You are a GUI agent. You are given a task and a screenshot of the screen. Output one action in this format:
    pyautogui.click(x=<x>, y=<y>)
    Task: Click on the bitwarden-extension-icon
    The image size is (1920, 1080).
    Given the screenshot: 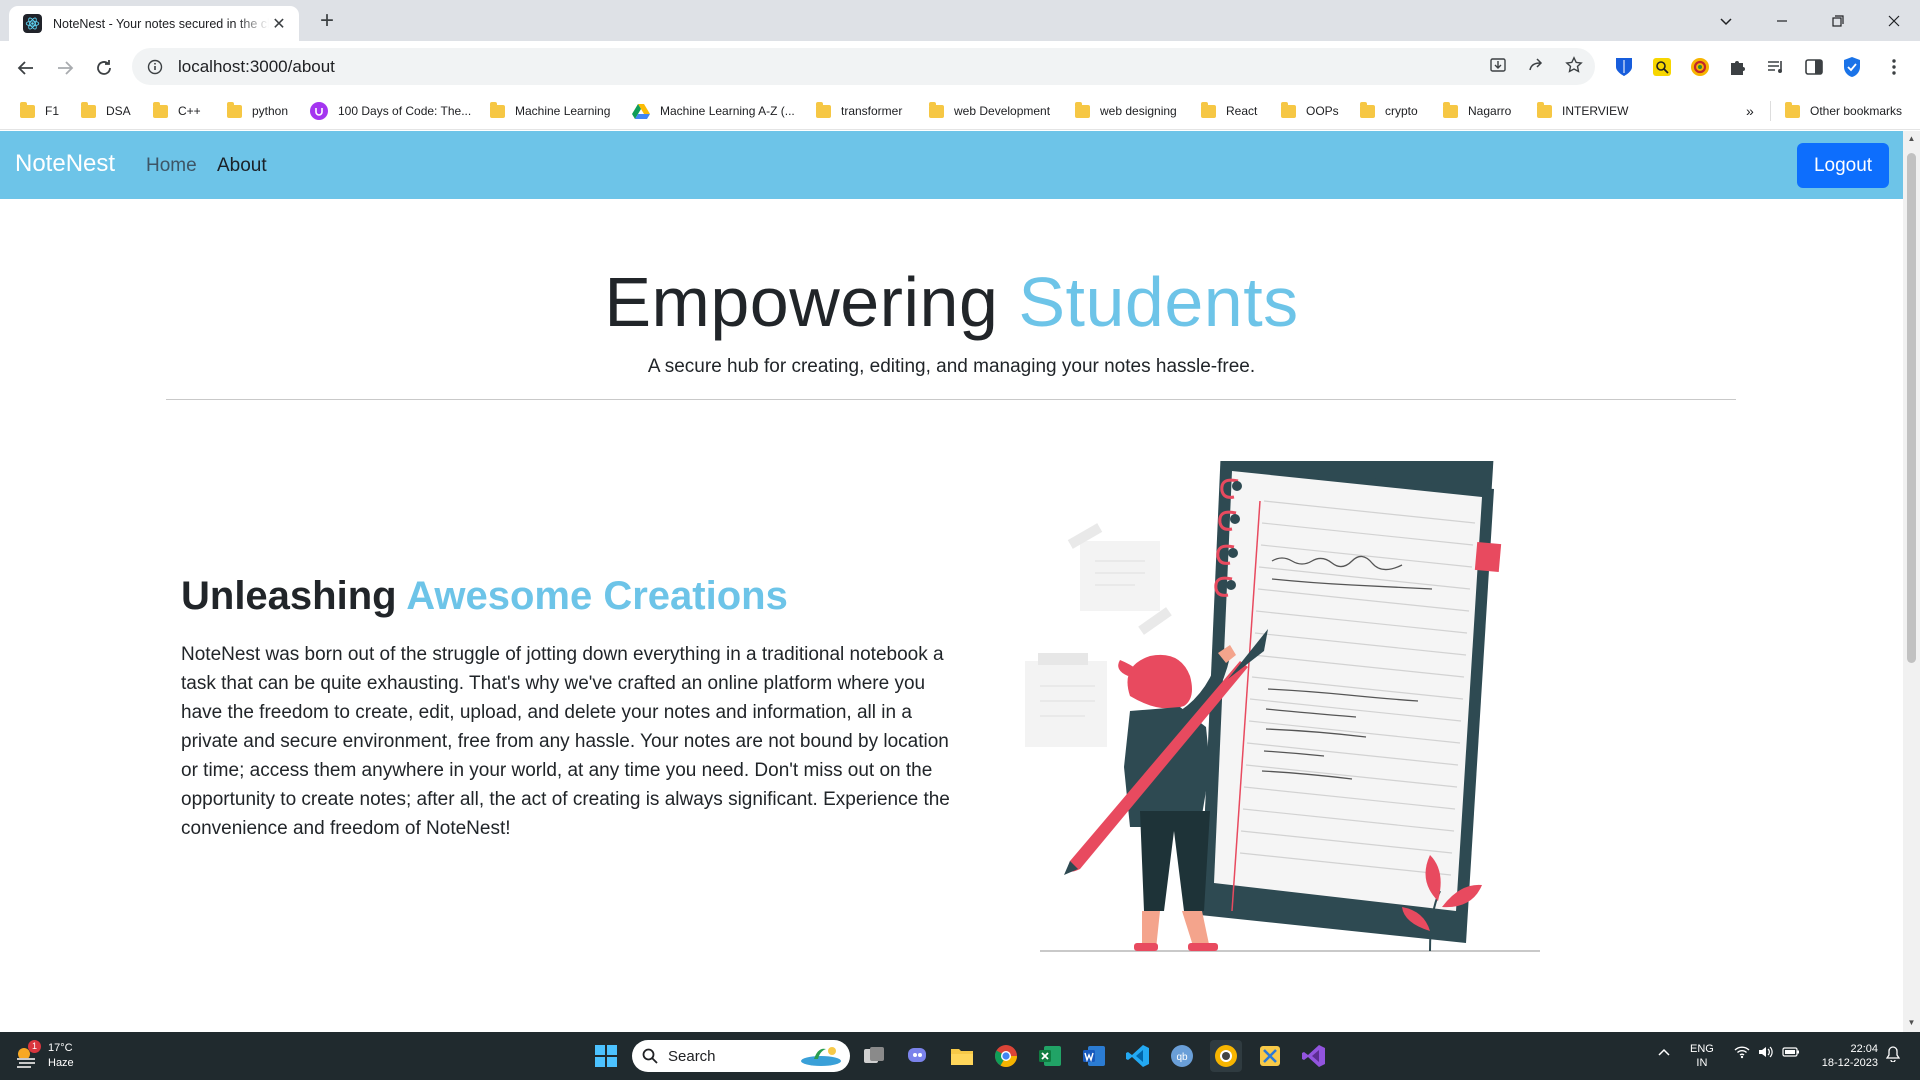 What is the action you would take?
    pyautogui.click(x=1624, y=67)
    